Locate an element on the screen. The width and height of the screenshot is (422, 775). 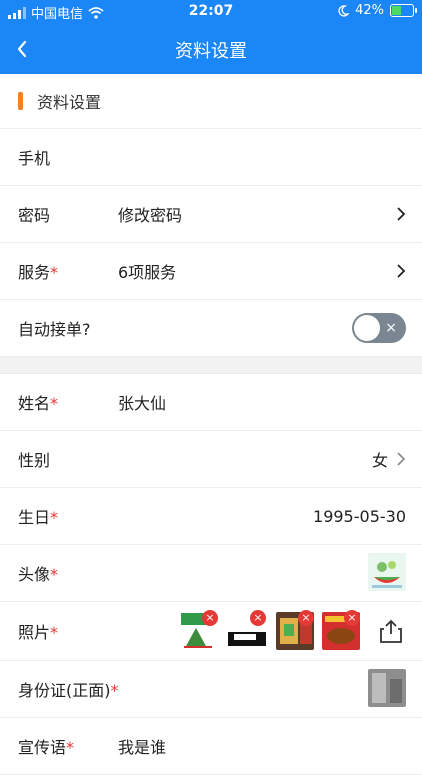
row-idcard: 身份证(正面)* is located at coordinates (211, 689).